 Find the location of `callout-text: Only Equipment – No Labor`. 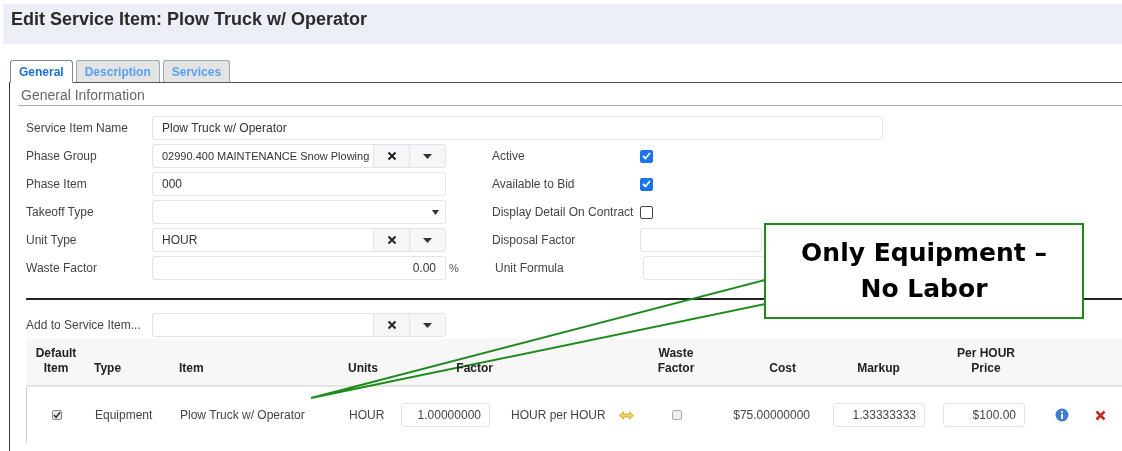

callout-text: Only Equipment – No Labor is located at coordinates (924, 271).